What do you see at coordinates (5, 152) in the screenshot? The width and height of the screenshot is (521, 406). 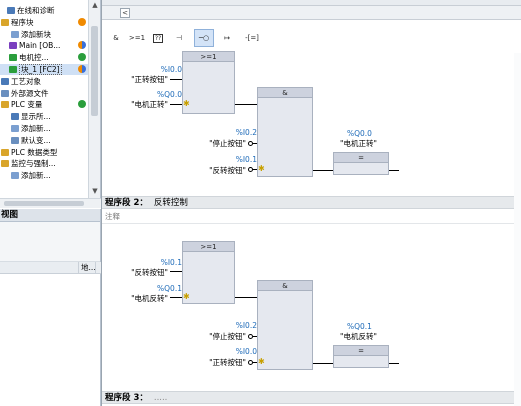 I see `data-type-icon` at bounding box center [5, 152].